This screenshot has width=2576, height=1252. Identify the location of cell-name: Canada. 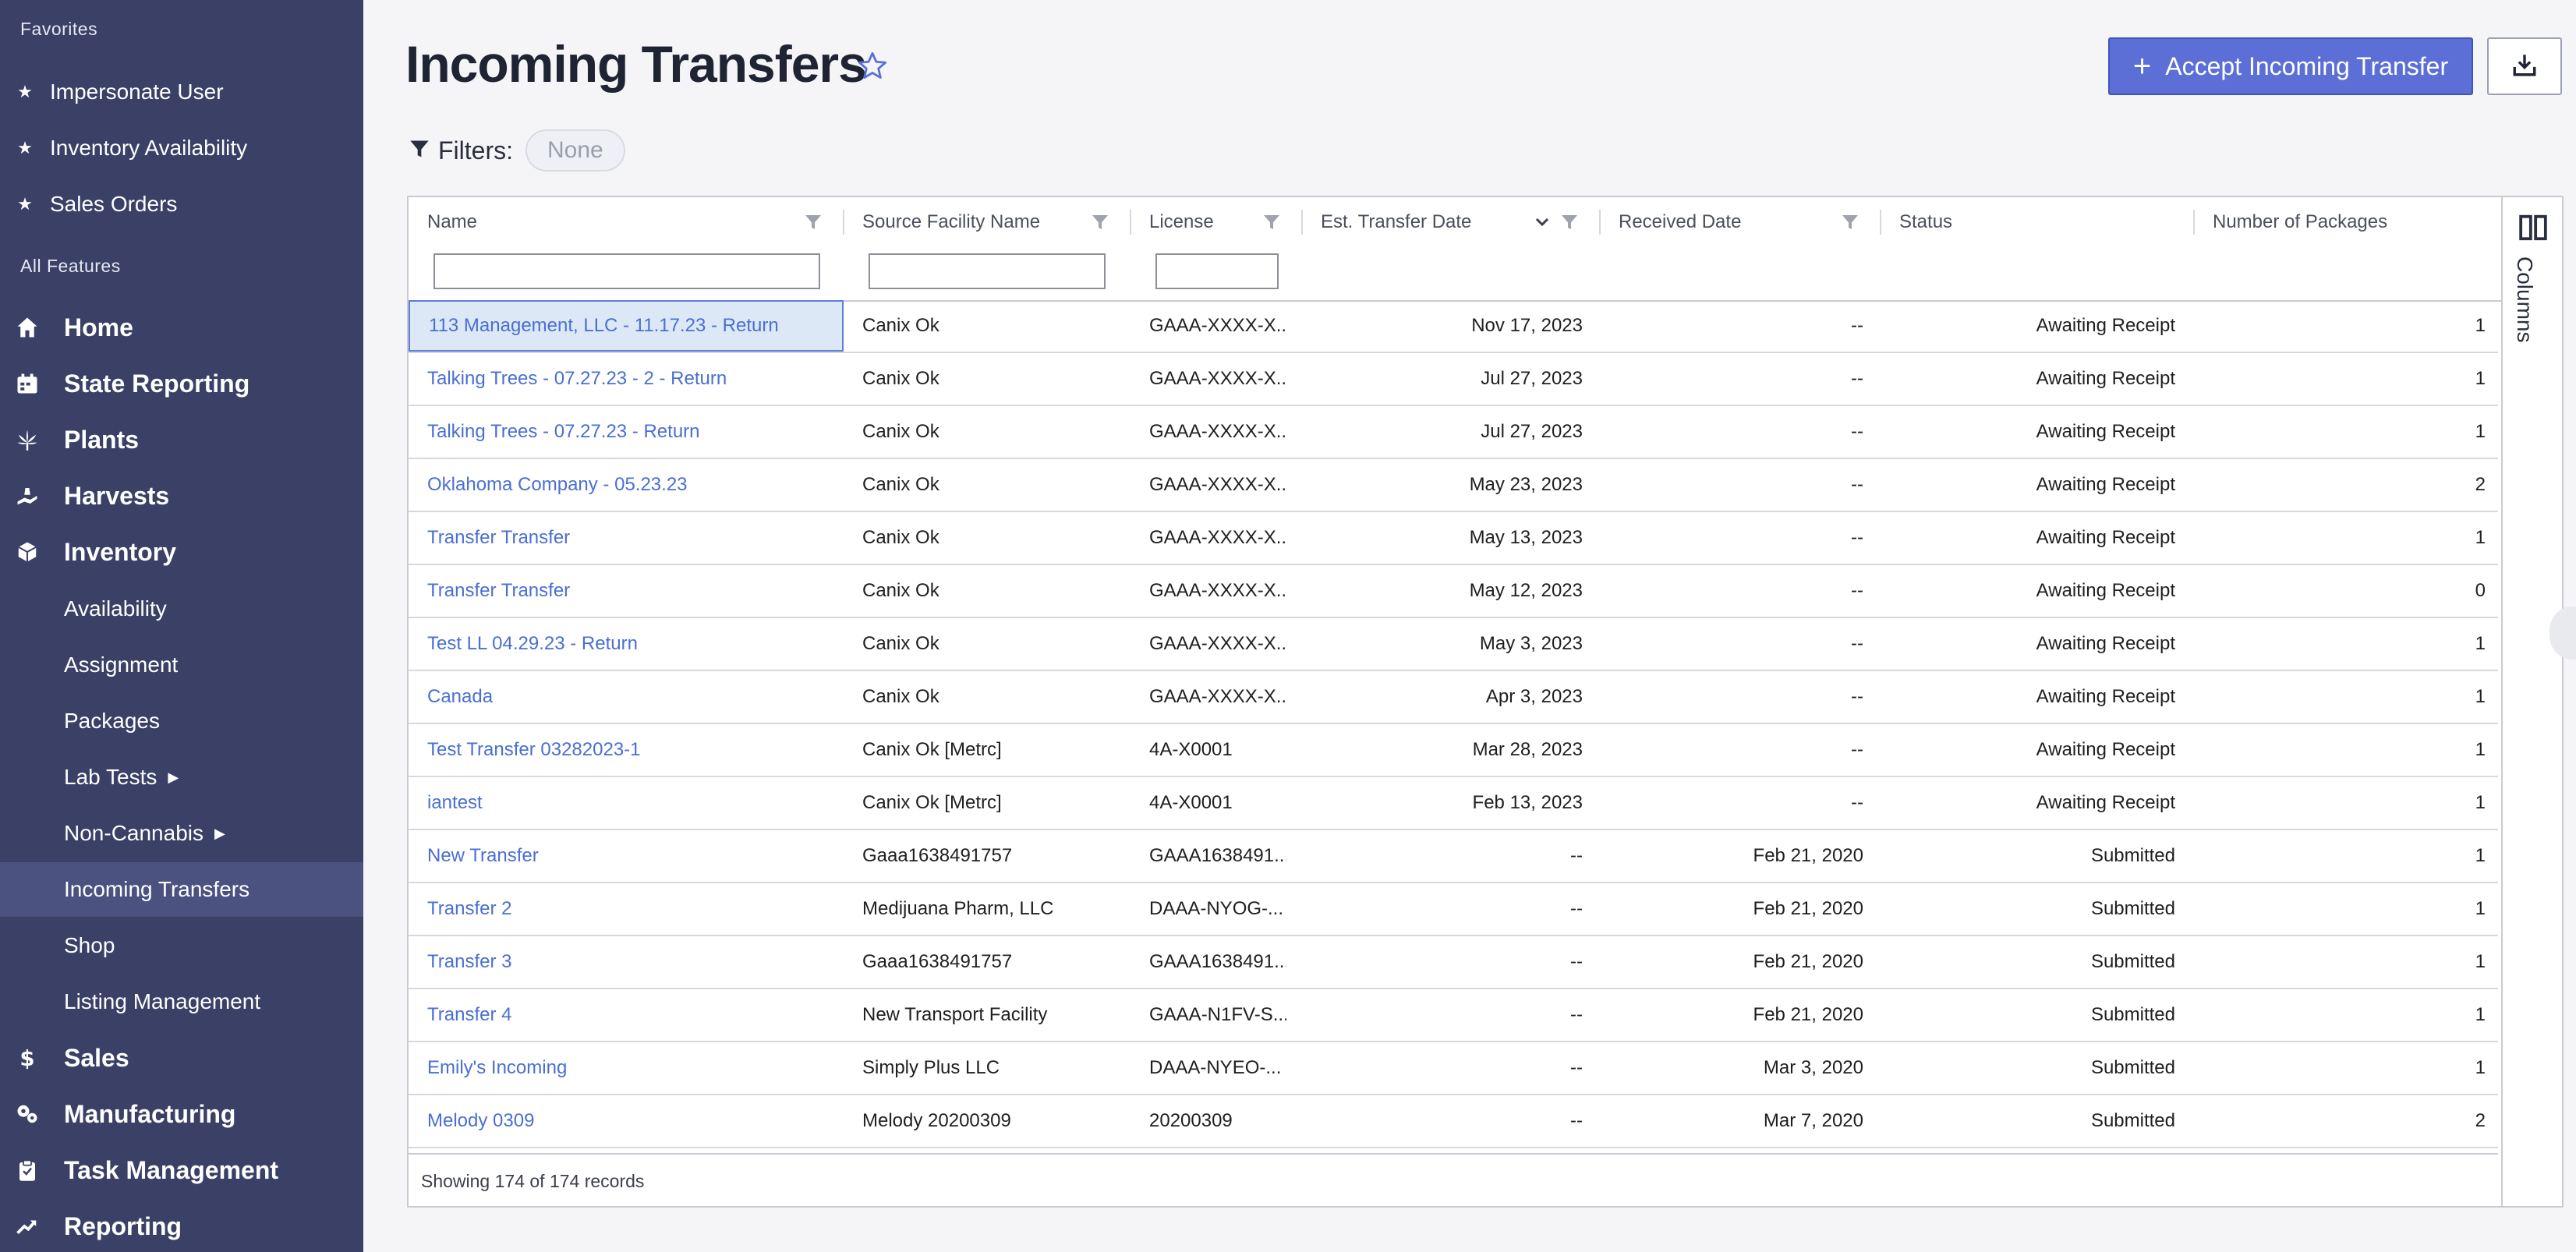
(626, 697).